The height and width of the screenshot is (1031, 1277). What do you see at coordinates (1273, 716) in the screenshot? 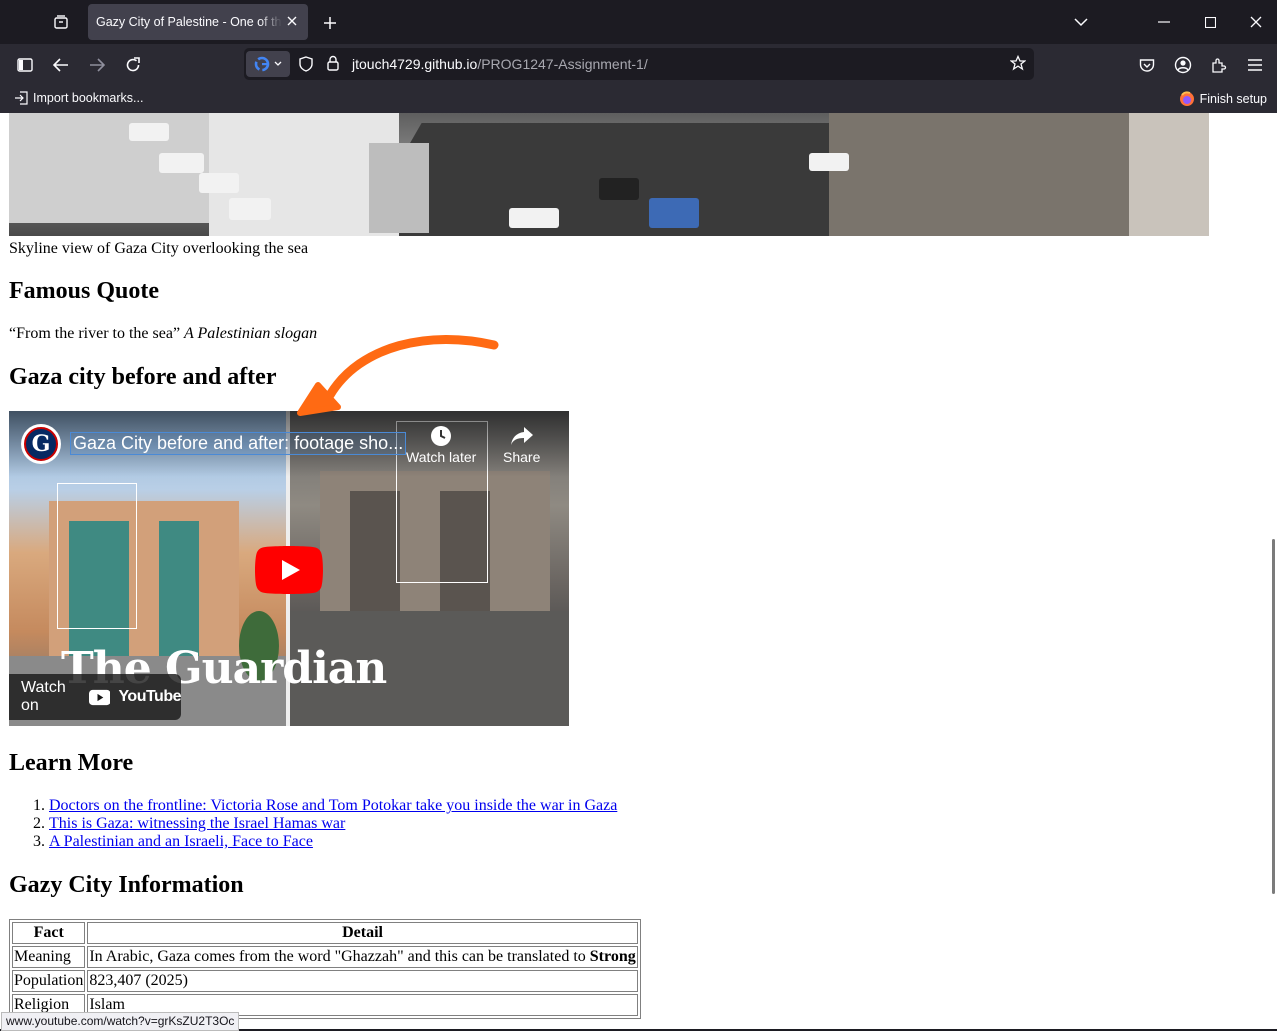
I see `page-scrollbar` at bounding box center [1273, 716].